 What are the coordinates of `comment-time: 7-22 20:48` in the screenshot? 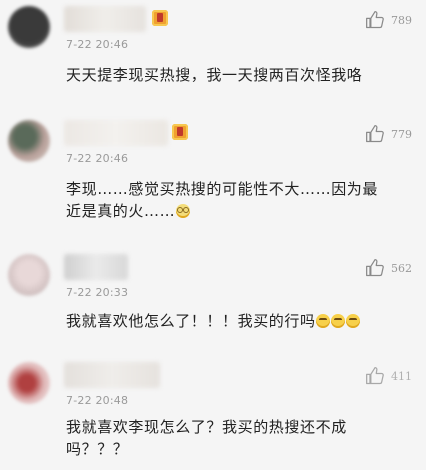 It's located at (97, 400).